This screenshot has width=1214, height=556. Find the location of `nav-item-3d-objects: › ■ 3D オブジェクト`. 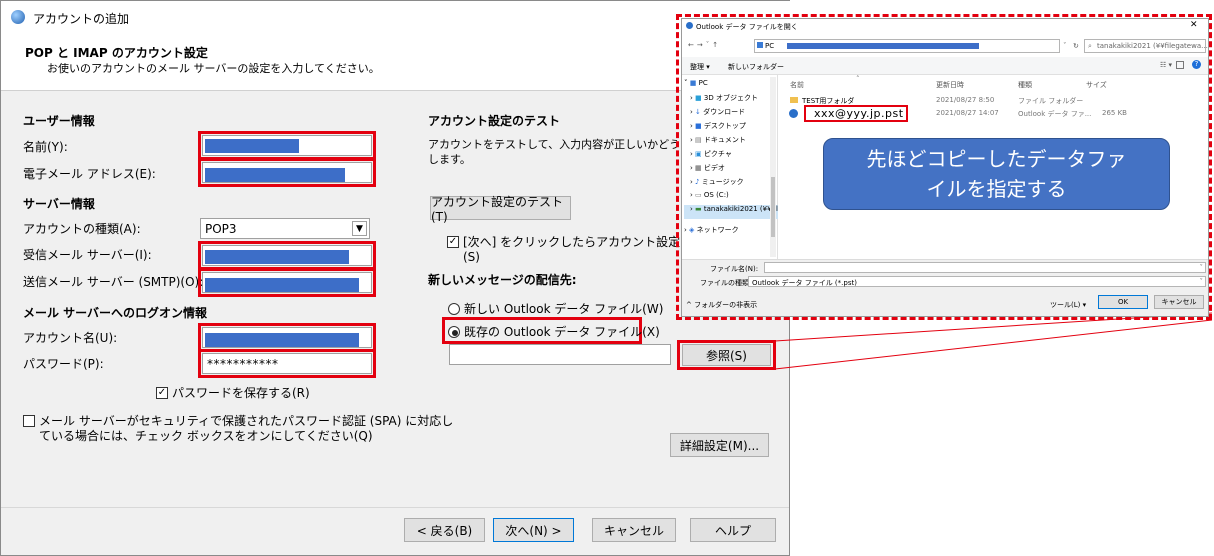

nav-item-3d-objects: › ■ 3D オブジェクト is located at coordinates (731, 100).